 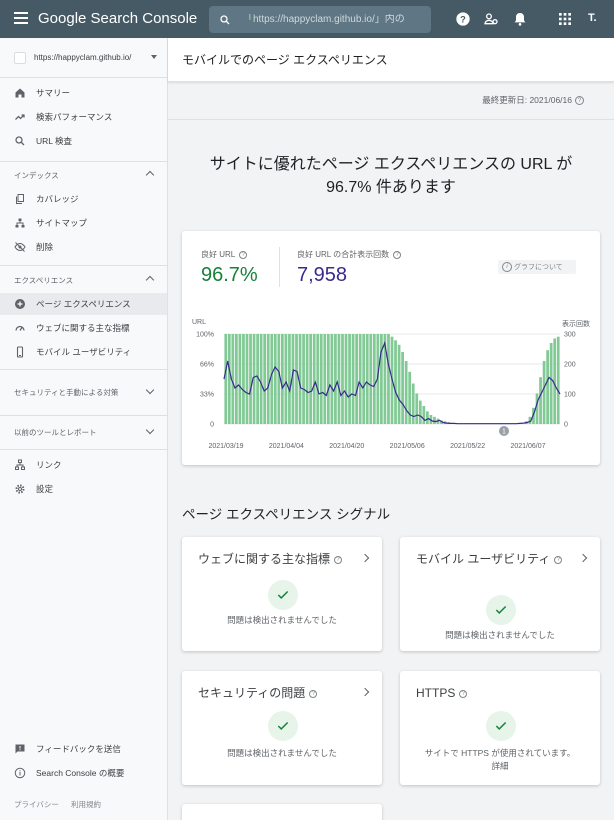 I want to click on sidebar-item-feedback: フィードバックを送信, so click(x=83, y=749).